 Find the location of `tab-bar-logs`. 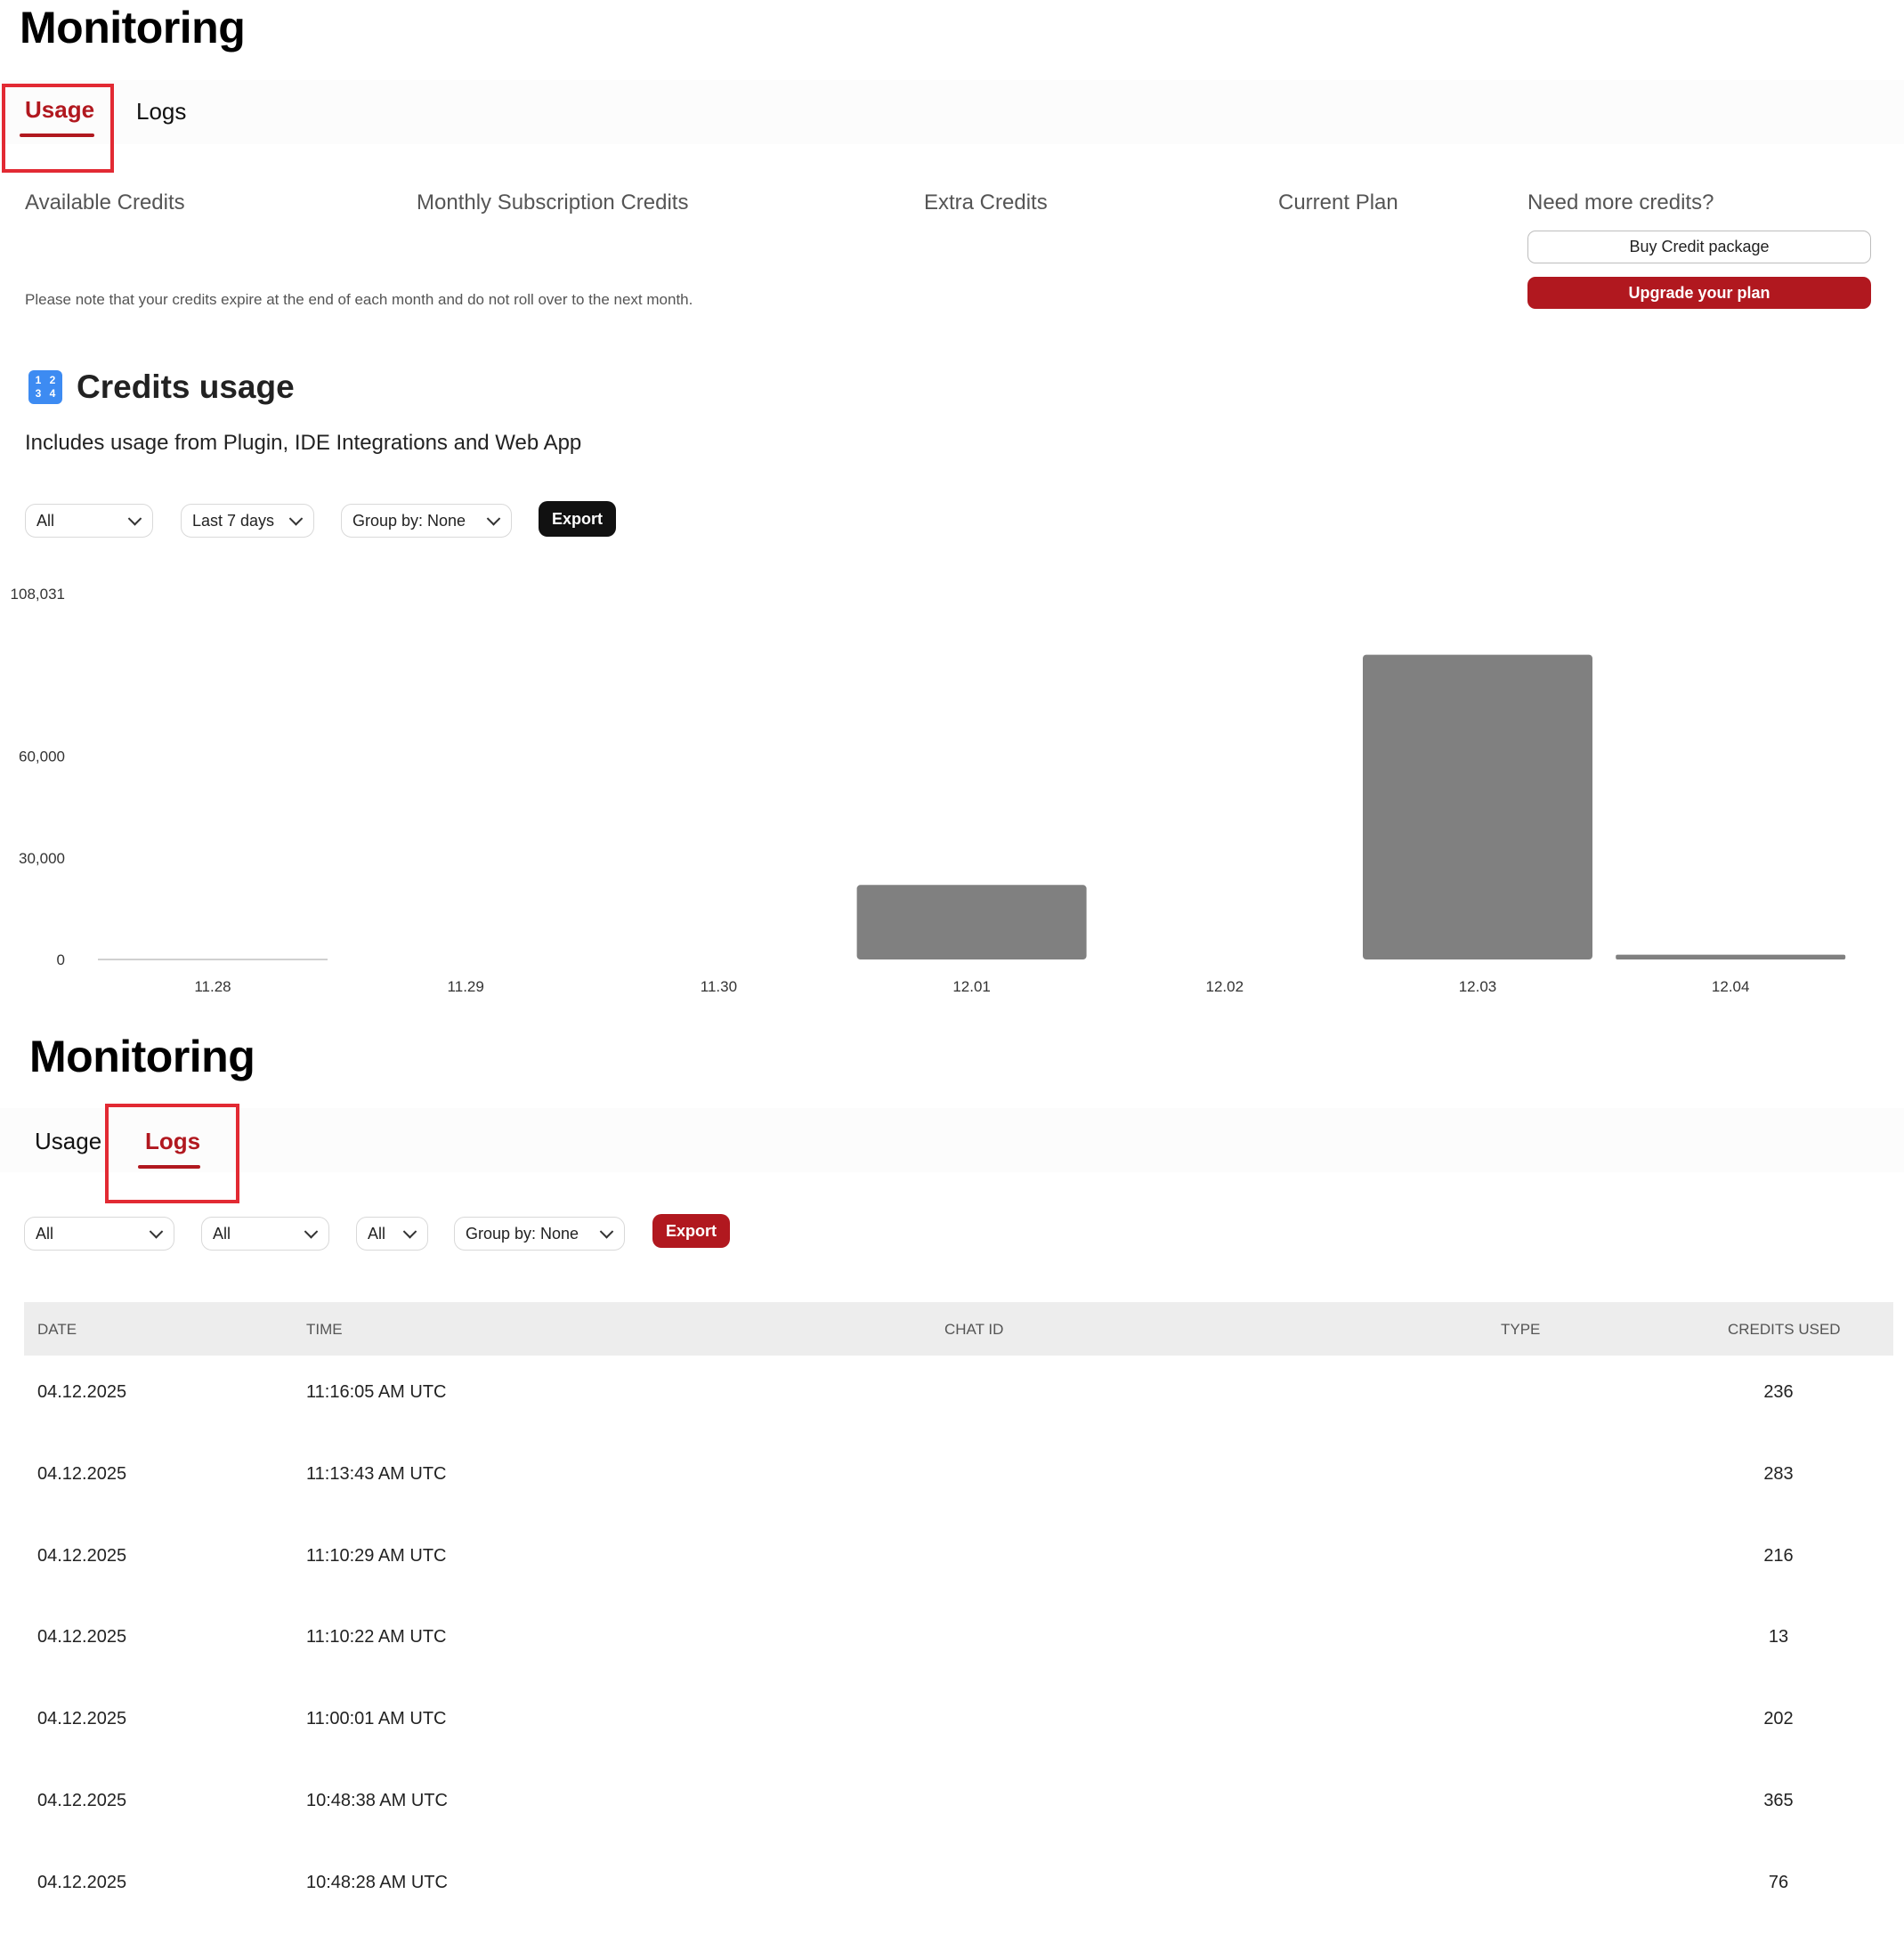

tab-bar-logs is located at coordinates (952, 1140).